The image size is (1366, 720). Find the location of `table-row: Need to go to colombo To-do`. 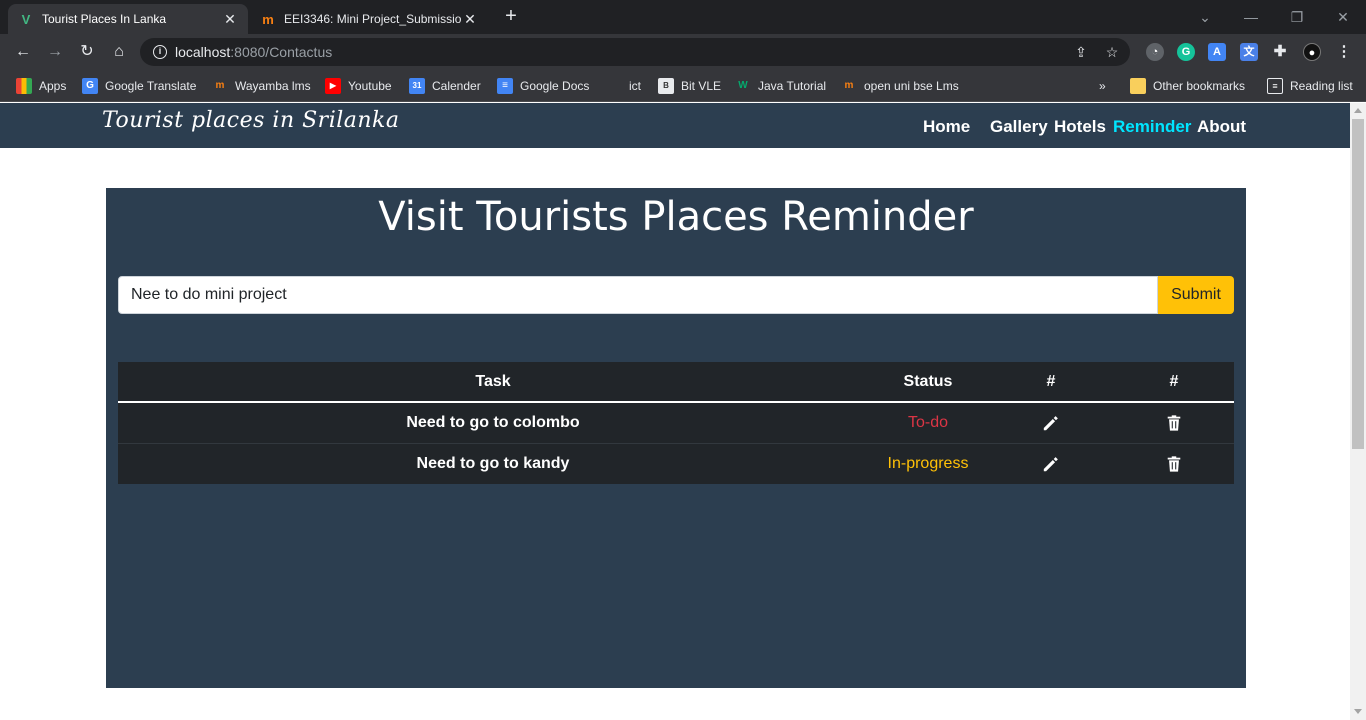

table-row: Need to go to colombo To-do is located at coordinates (676, 422).